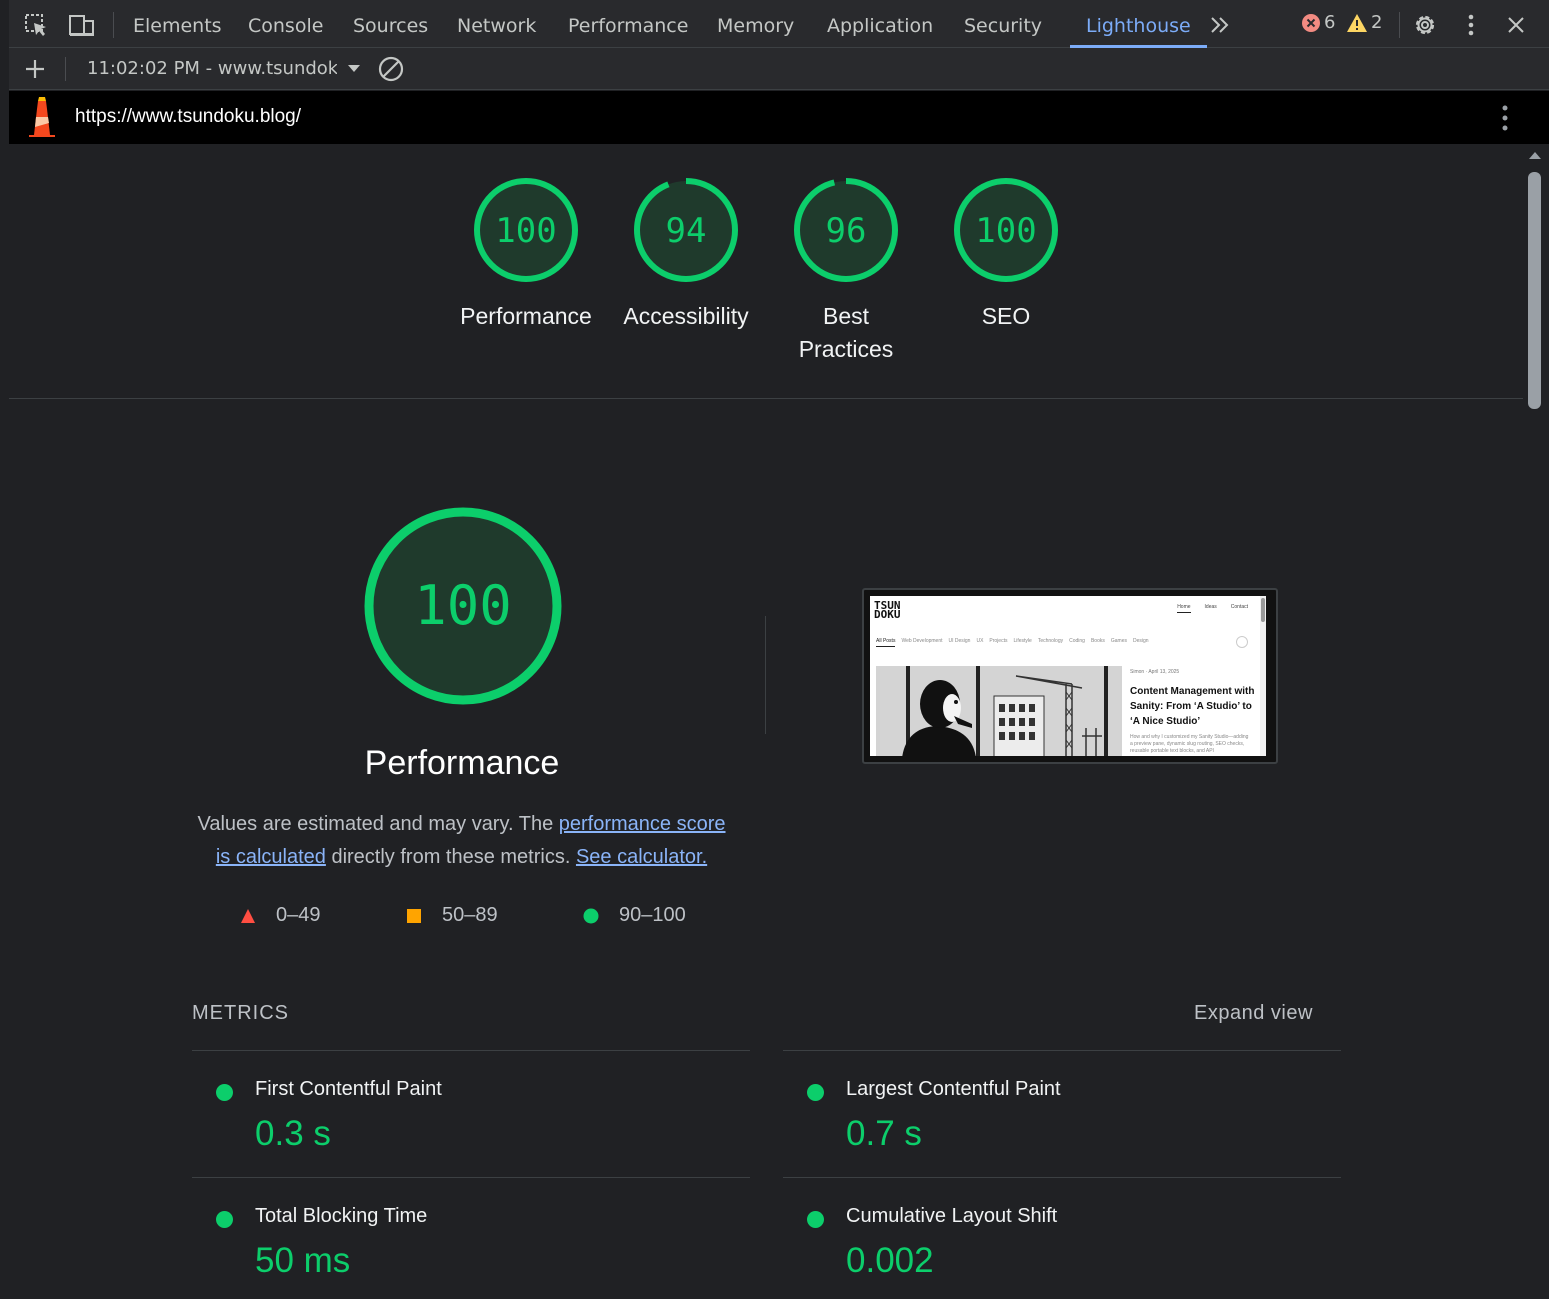 This screenshot has height=1299, width=1549. What do you see at coordinates (1155, 672) in the screenshot?
I see `post-meta: Simon · April 13, 2025` at bounding box center [1155, 672].